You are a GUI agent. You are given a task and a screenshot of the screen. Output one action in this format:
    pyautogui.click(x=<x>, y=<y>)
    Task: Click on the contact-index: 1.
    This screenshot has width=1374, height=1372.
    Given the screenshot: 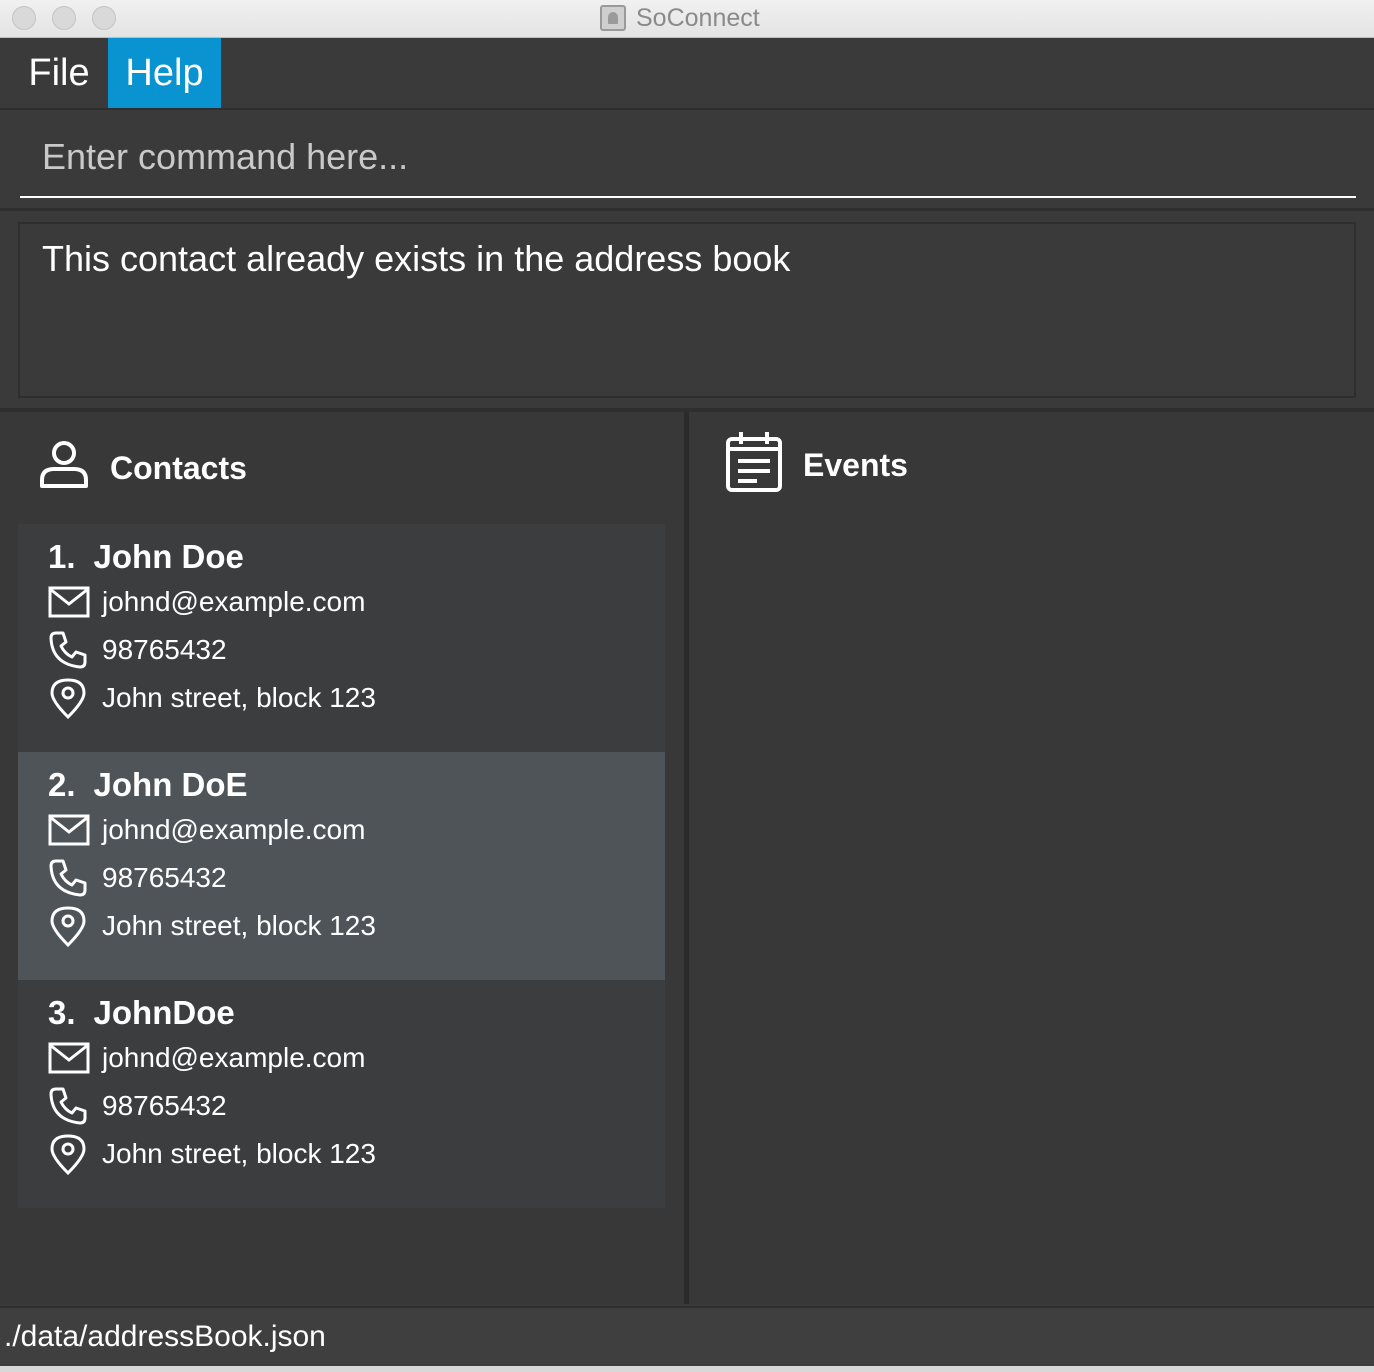 What is the action you would take?
    pyautogui.click(x=62, y=556)
    